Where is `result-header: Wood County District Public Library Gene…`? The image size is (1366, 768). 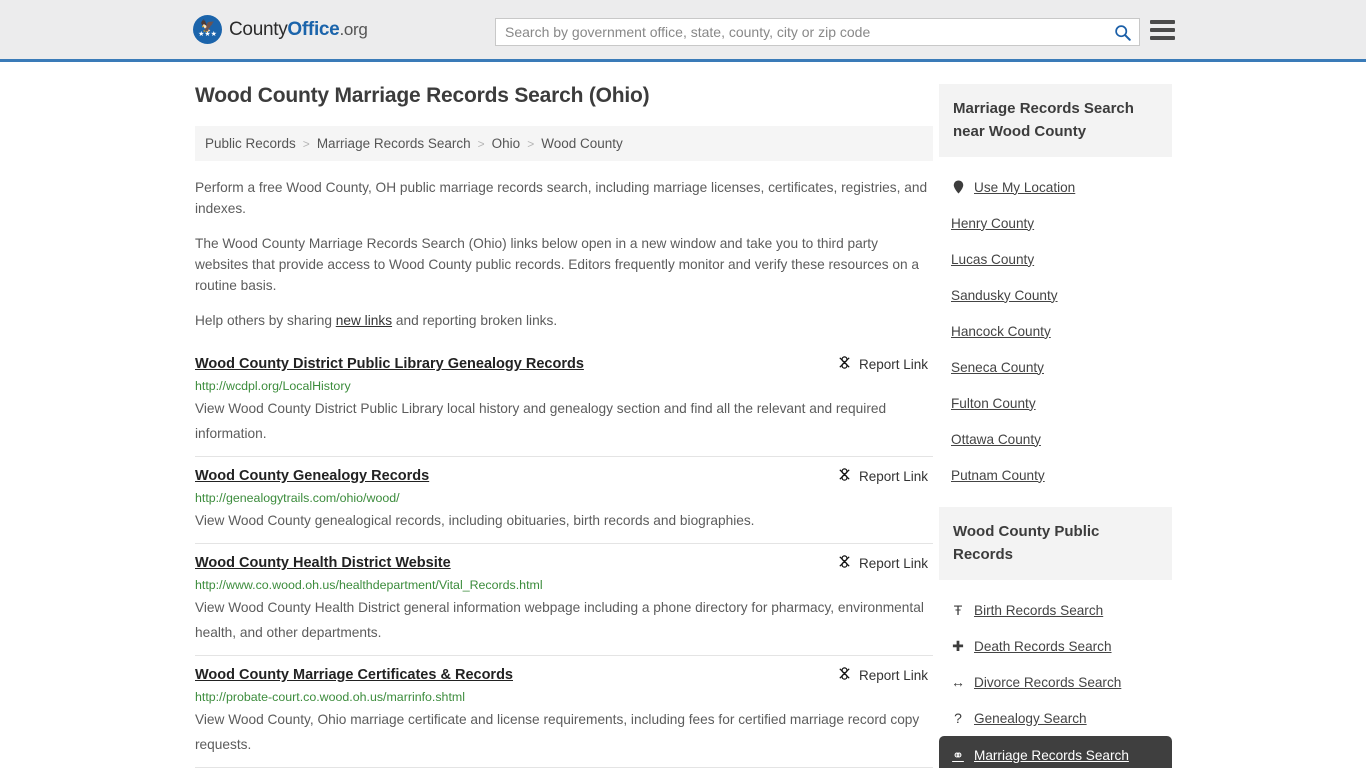 result-header: Wood County District Public Library Gene… is located at coordinates (564, 364).